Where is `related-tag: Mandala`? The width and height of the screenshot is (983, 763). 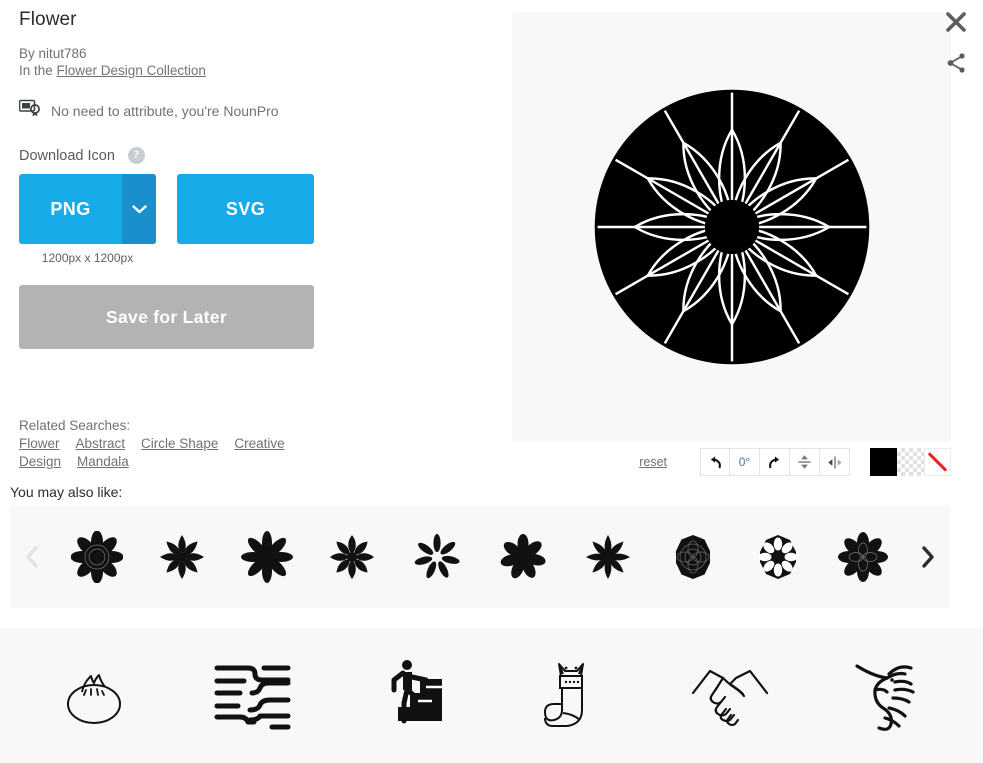
related-tag: Mandala is located at coordinates (103, 462).